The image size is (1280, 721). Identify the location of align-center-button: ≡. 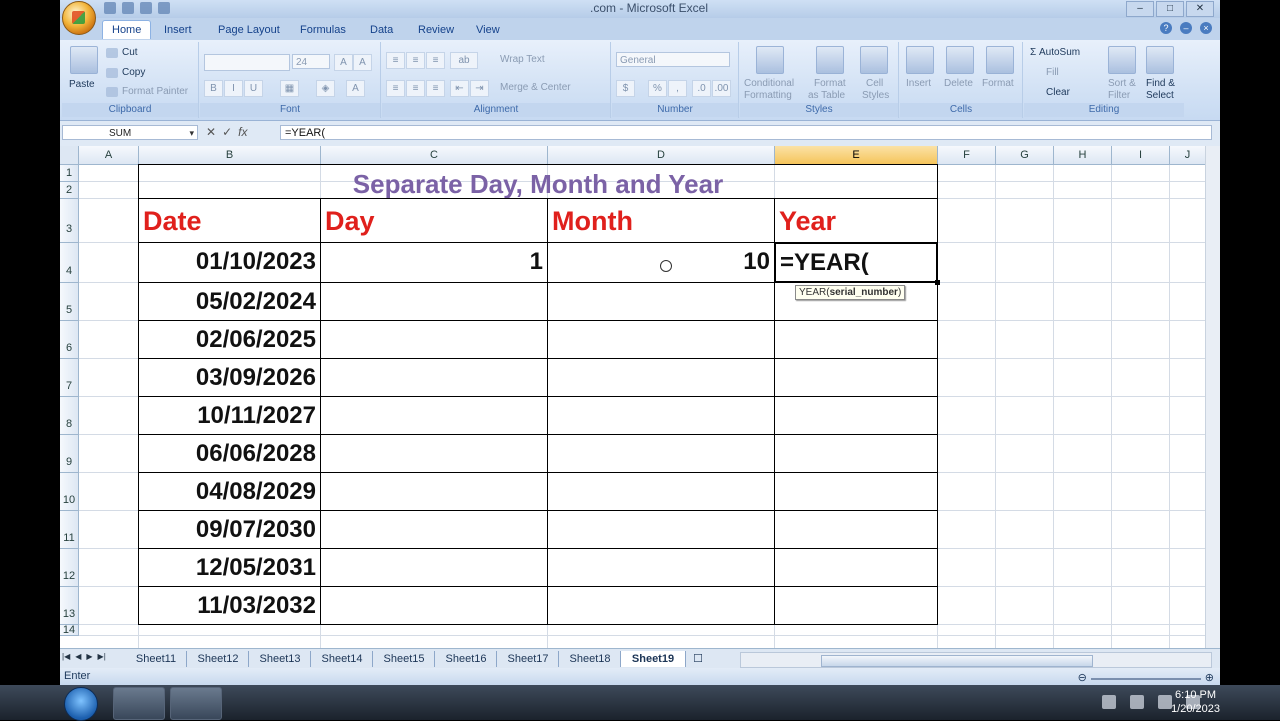
(415, 88).